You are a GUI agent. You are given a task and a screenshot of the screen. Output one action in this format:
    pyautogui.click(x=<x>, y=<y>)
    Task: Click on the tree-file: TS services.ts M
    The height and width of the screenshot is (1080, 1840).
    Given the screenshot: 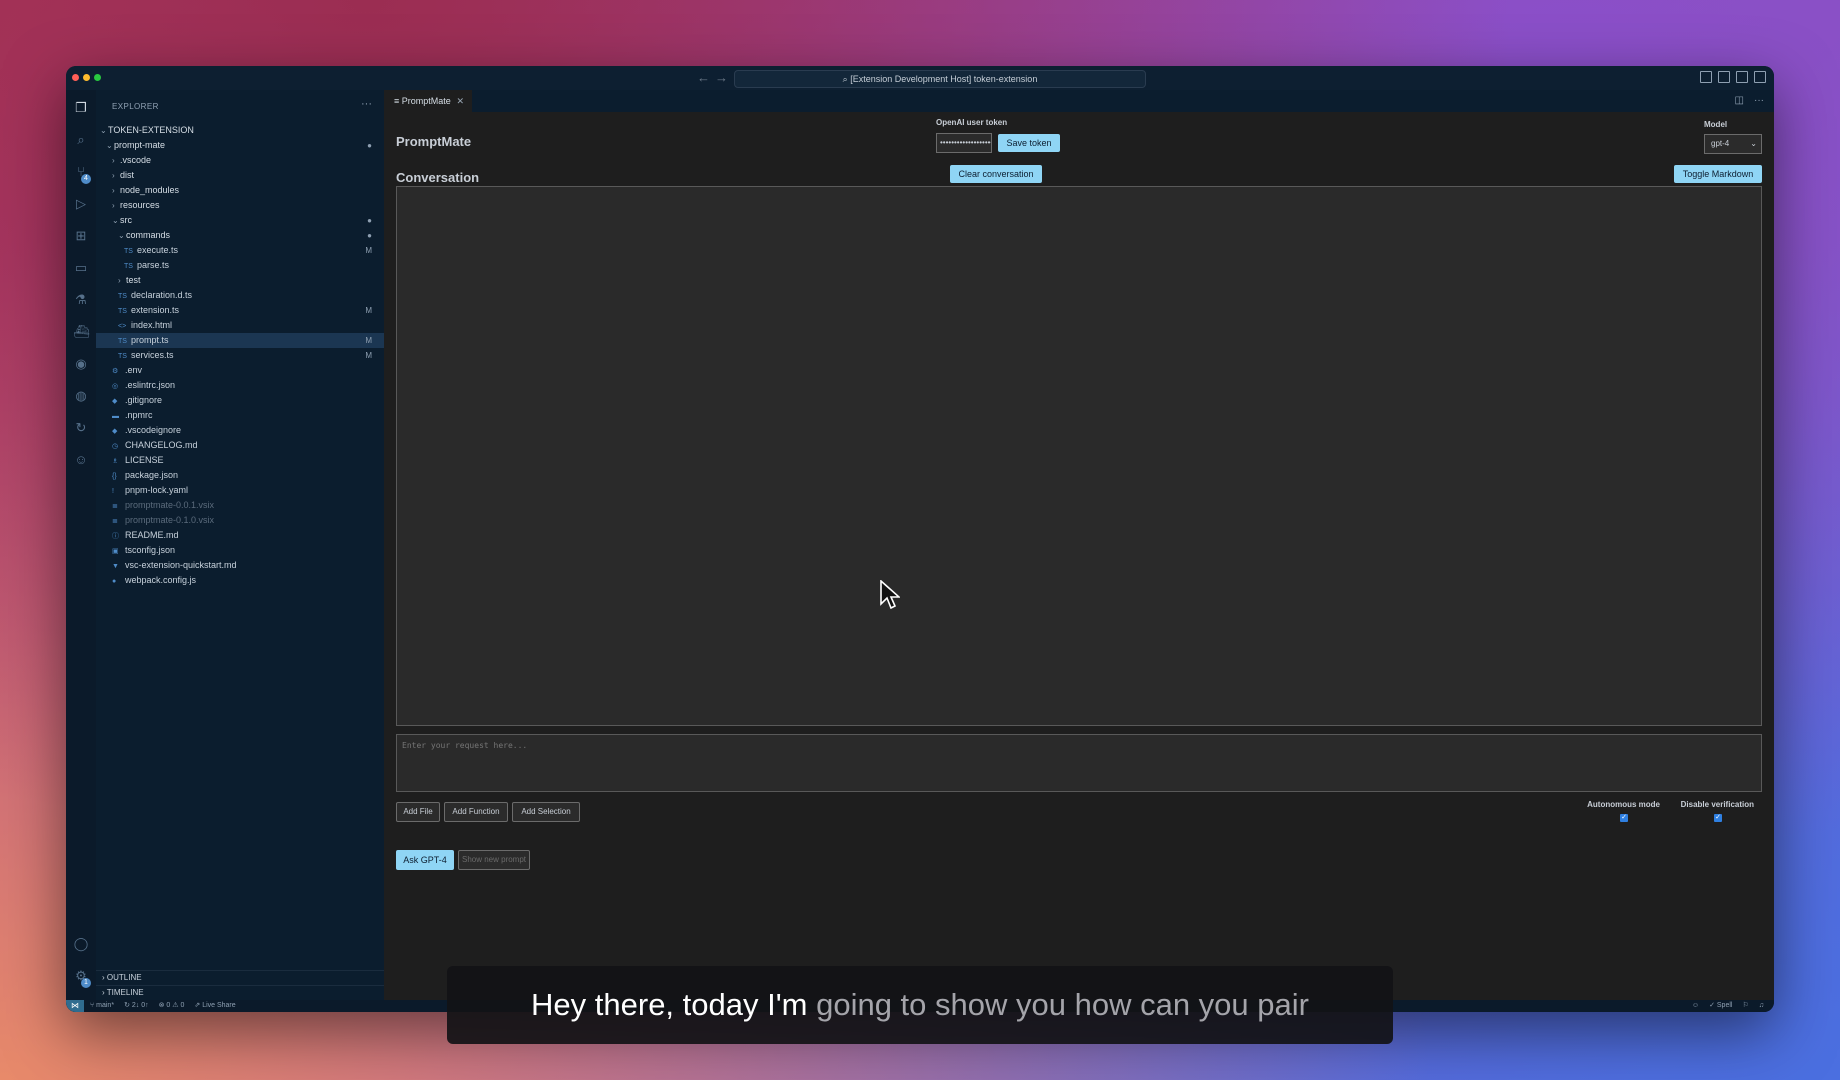 What is the action you would take?
    pyautogui.click(x=240, y=355)
    